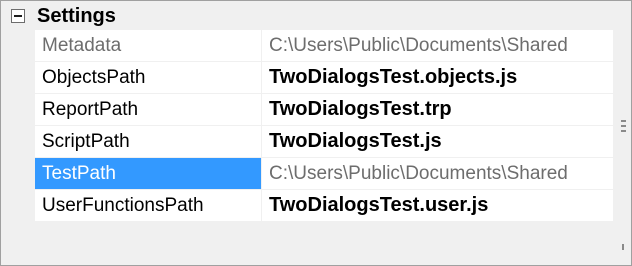 The height and width of the screenshot is (266, 632). What do you see at coordinates (307, 16) in the screenshot?
I see `category-settings: Settings` at bounding box center [307, 16].